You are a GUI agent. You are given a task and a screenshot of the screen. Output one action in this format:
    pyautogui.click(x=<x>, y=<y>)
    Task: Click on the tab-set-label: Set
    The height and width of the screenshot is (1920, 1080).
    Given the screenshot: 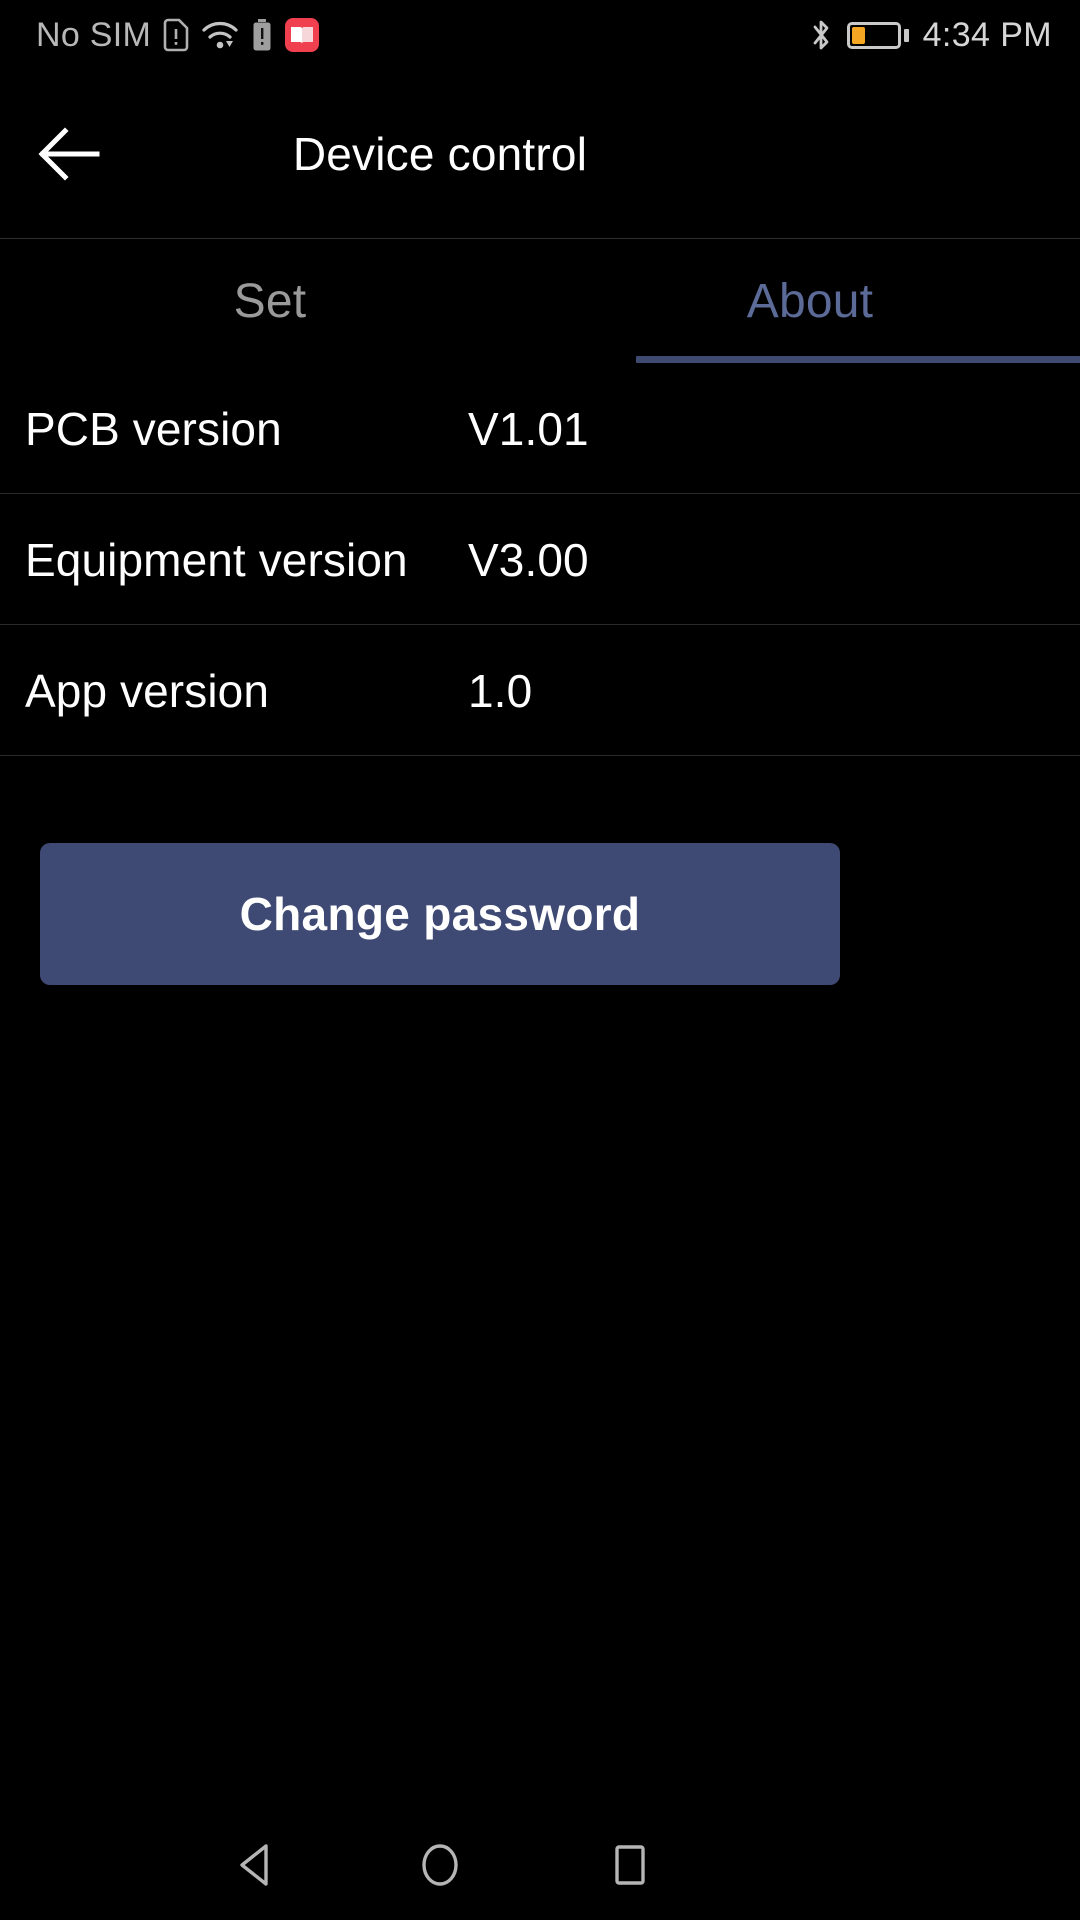 What is the action you would take?
    pyautogui.click(x=270, y=301)
    